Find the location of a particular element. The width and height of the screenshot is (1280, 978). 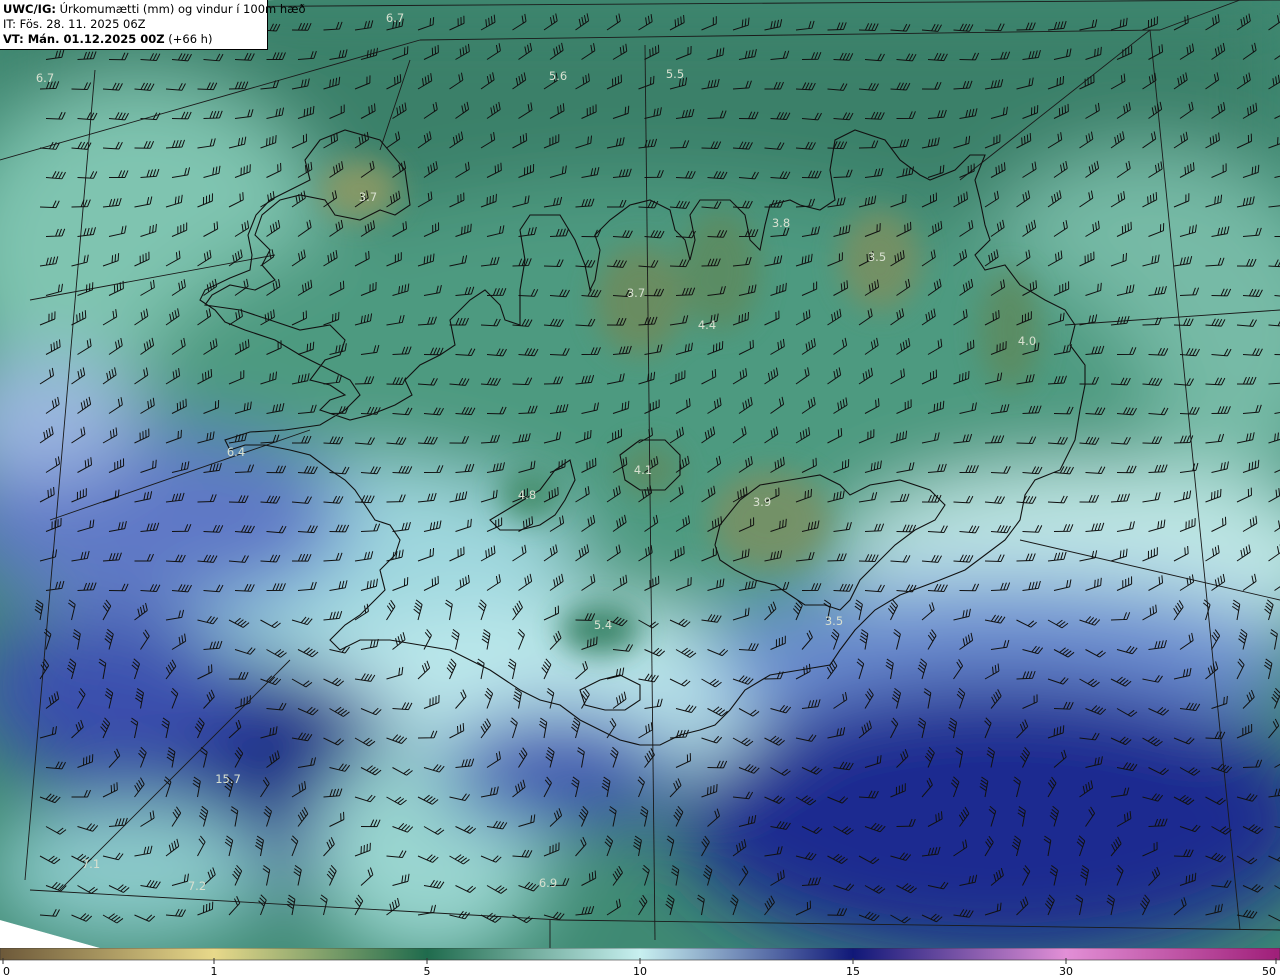

value-label: 7.1 is located at coordinates (91, 864).